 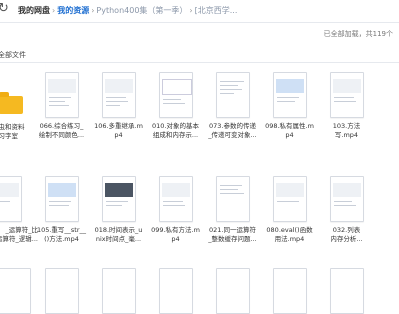 I want to click on file-tile: 103.方法 写.mp4, so click(x=346, y=112).